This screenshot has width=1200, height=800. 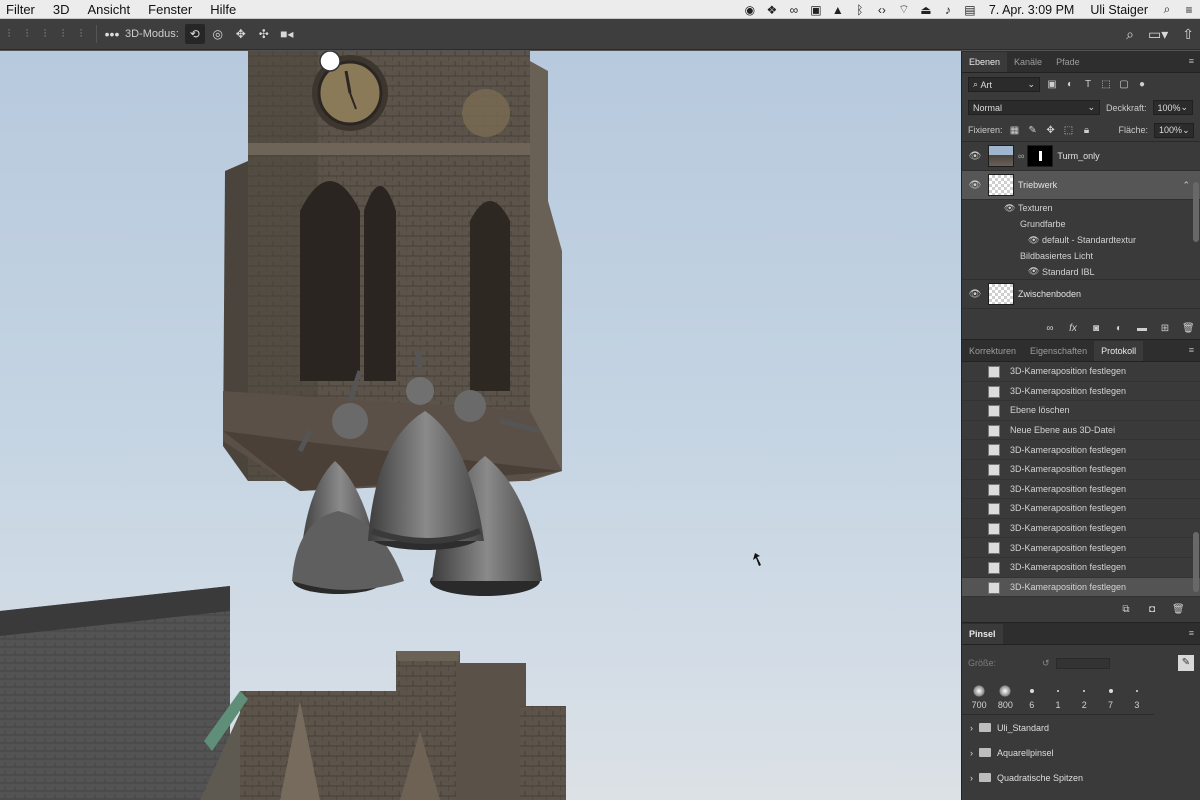 What do you see at coordinates (838, 10) in the screenshot?
I see `vlc-icon: ▲` at bounding box center [838, 10].